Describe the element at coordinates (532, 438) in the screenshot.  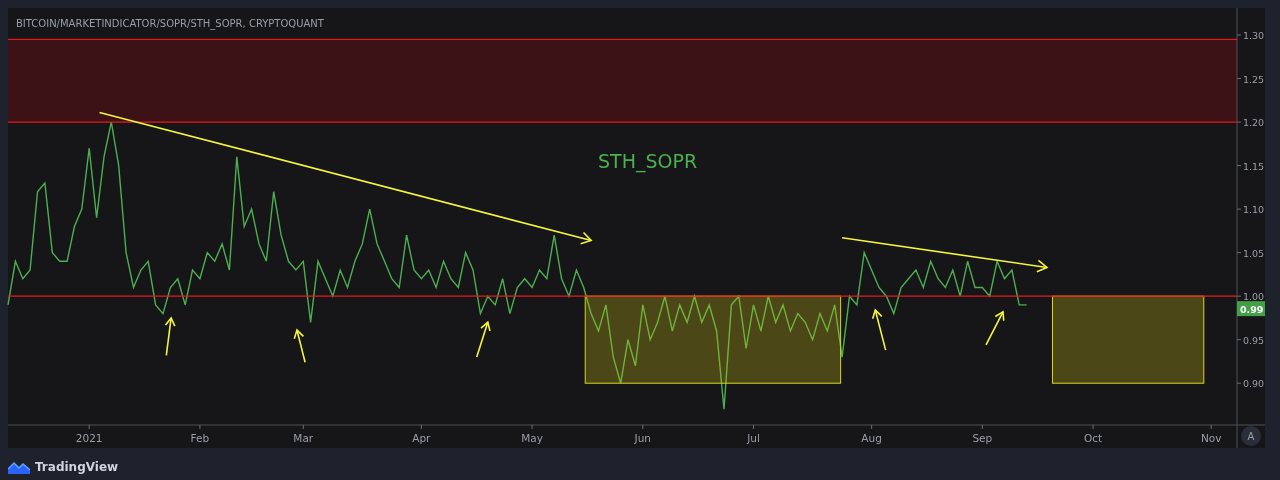
I see `axis-label: May` at that location.